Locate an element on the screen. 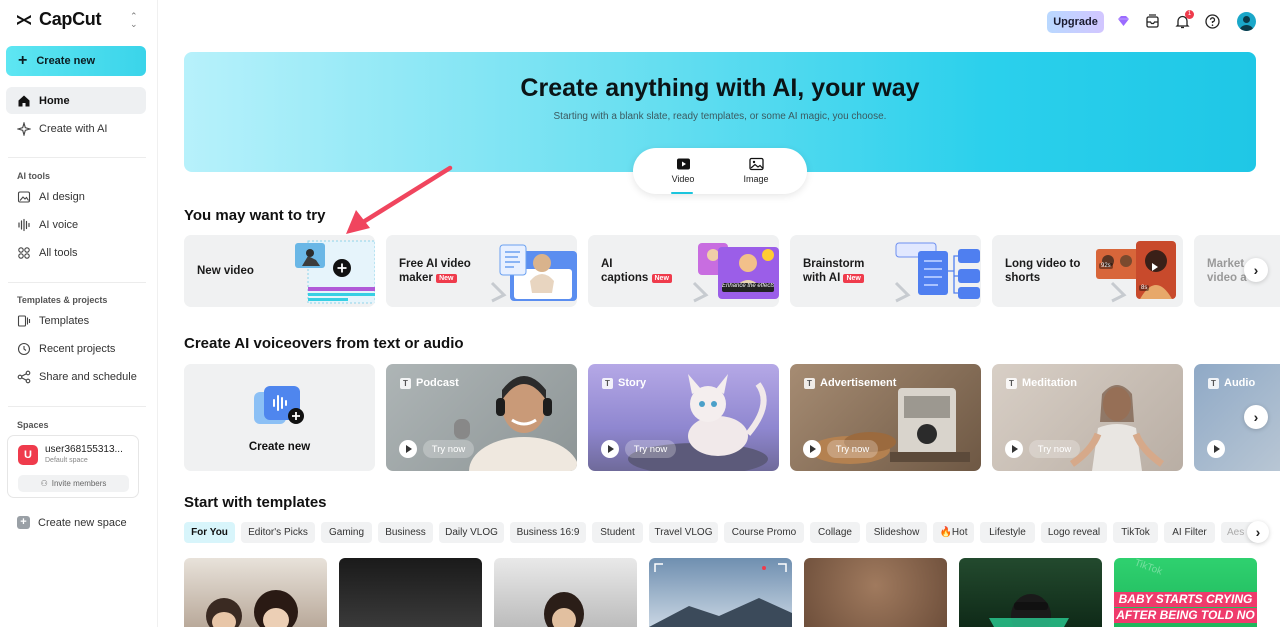 The height and width of the screenshot is (627, 1280). tab-video: Video is located at coordinates (683, 170).